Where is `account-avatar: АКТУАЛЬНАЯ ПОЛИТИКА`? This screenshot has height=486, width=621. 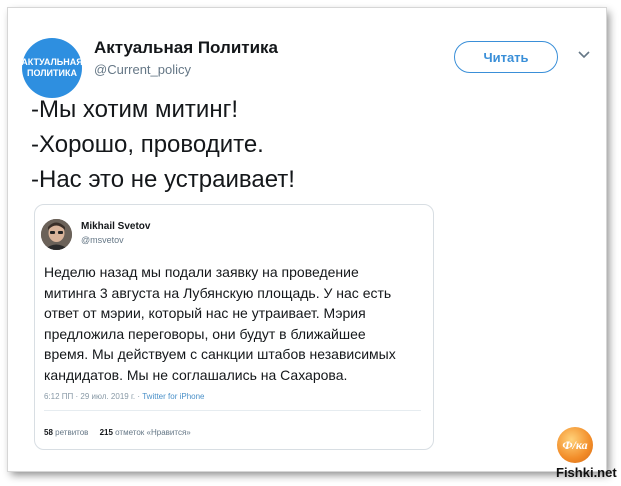
account-avatar: АКТУАЛЬНАЯ ПОЛИТИКА is located at coordinates (52, 68).